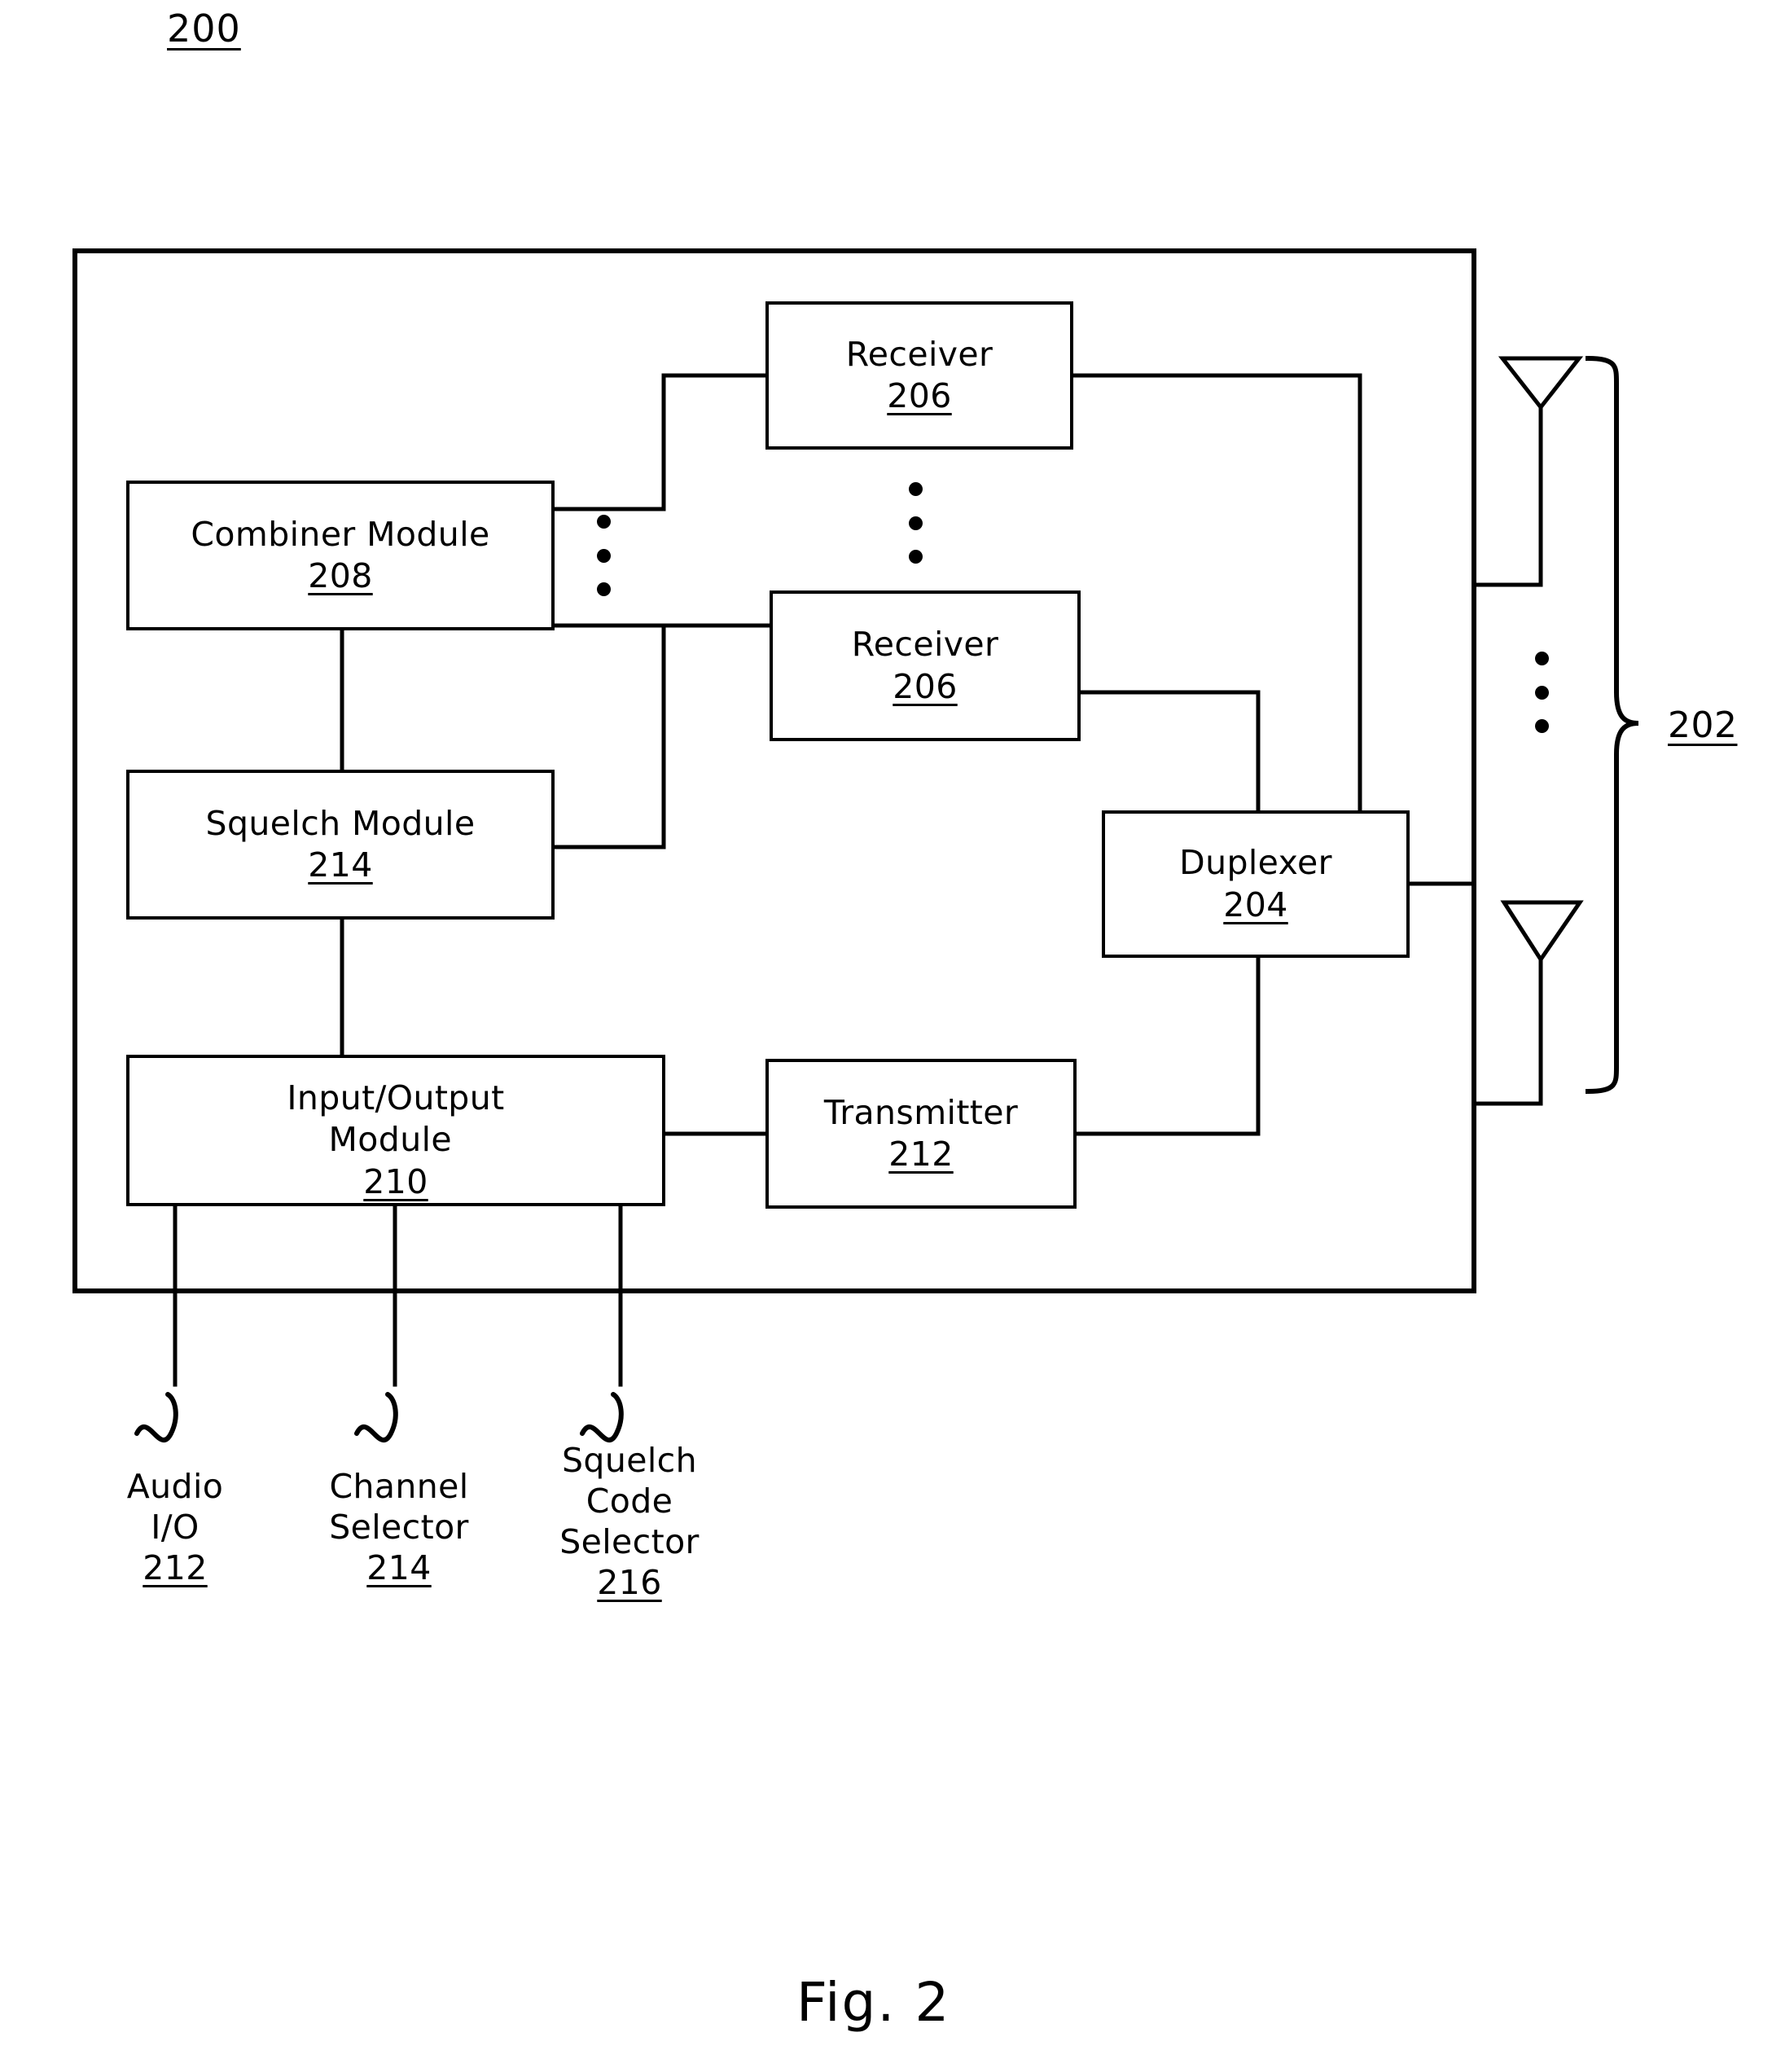 This screenshot has width=1772, height=2072. What do you see at coordinates (873, 2002) in the screenshot?
I see `figure-caption: Fig. 2` at bounding box center [873, 2002].